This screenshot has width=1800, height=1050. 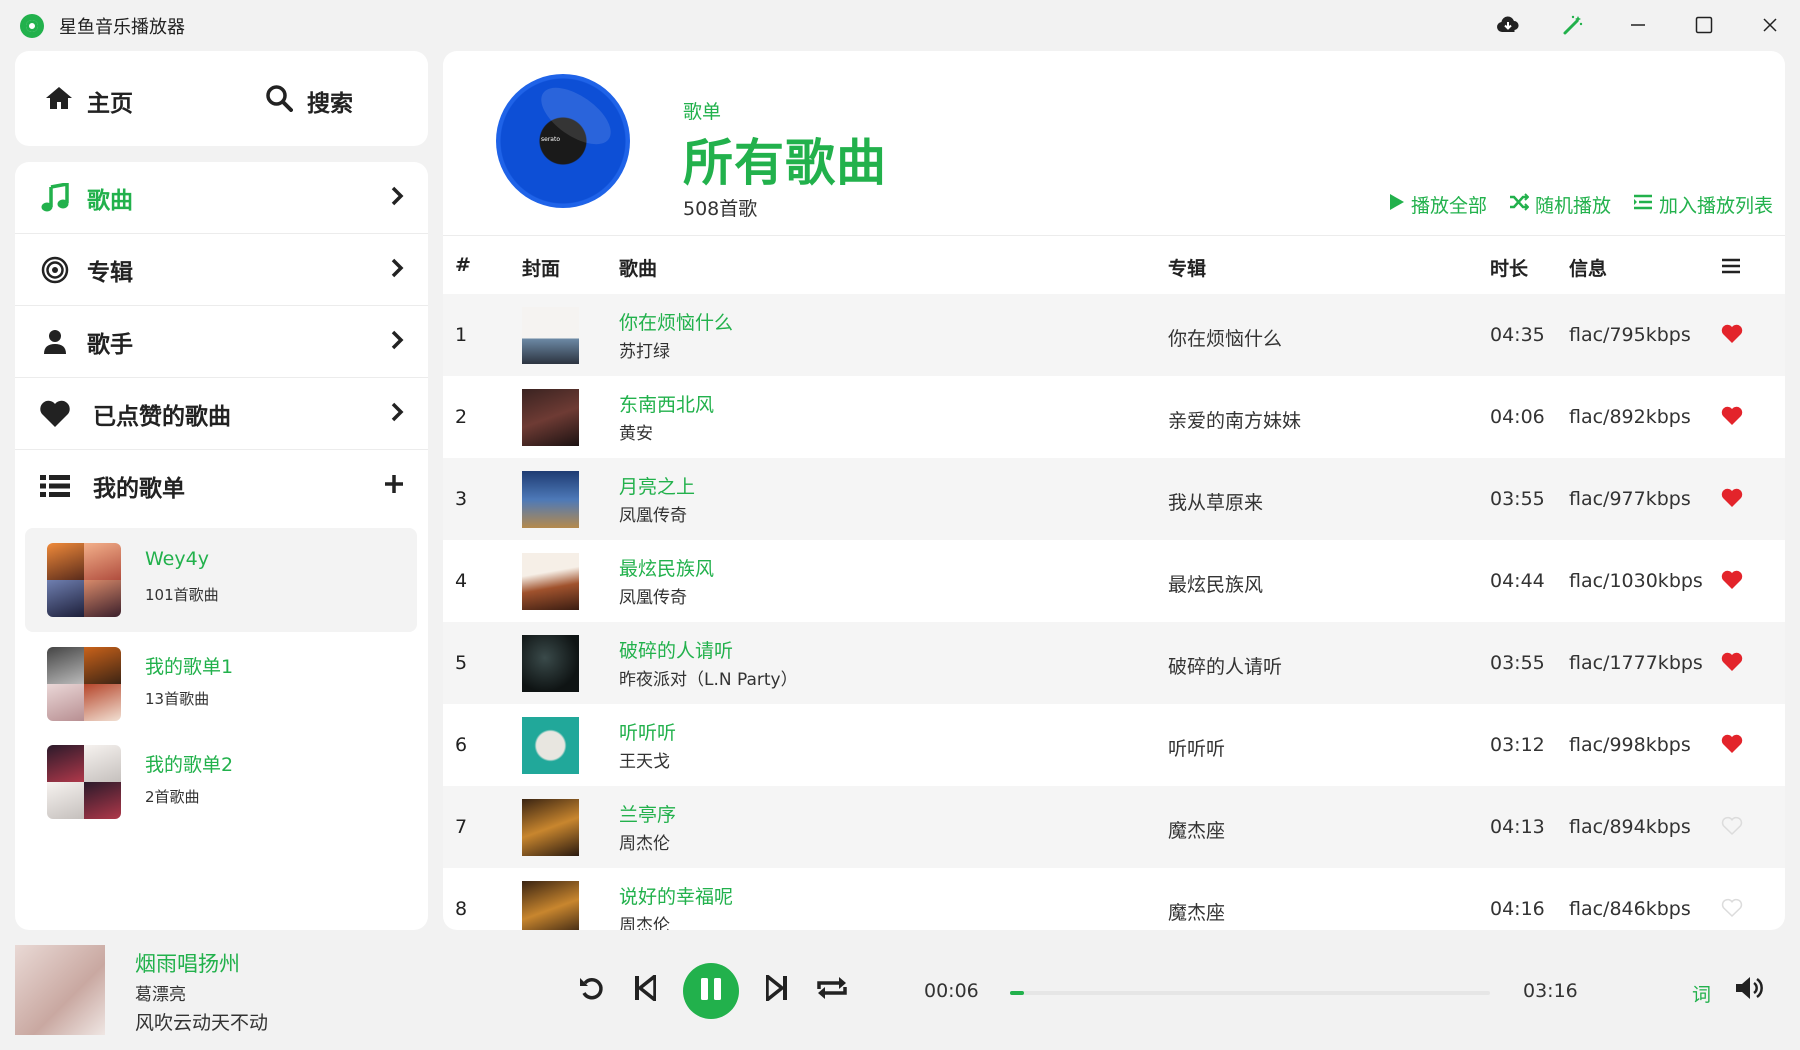 I want to click on sidebar-item-label: 专辑, so click(x=110, y=272).